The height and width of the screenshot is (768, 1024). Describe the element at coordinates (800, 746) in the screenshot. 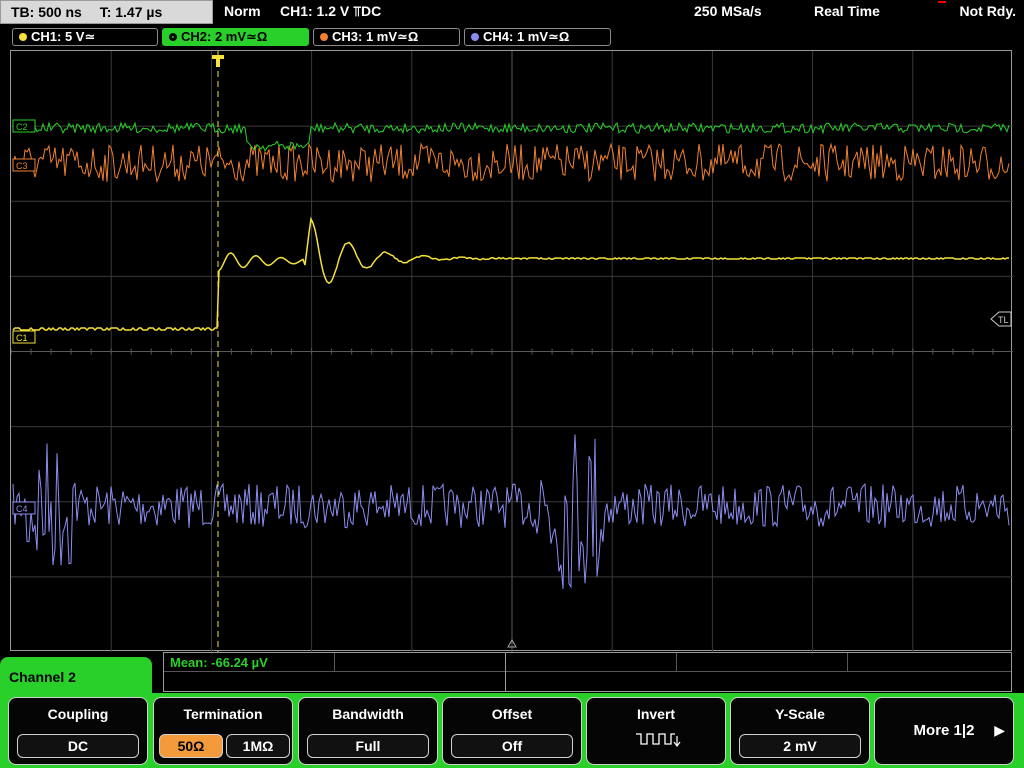

I see `yscale-value: 2 mV` at that location.